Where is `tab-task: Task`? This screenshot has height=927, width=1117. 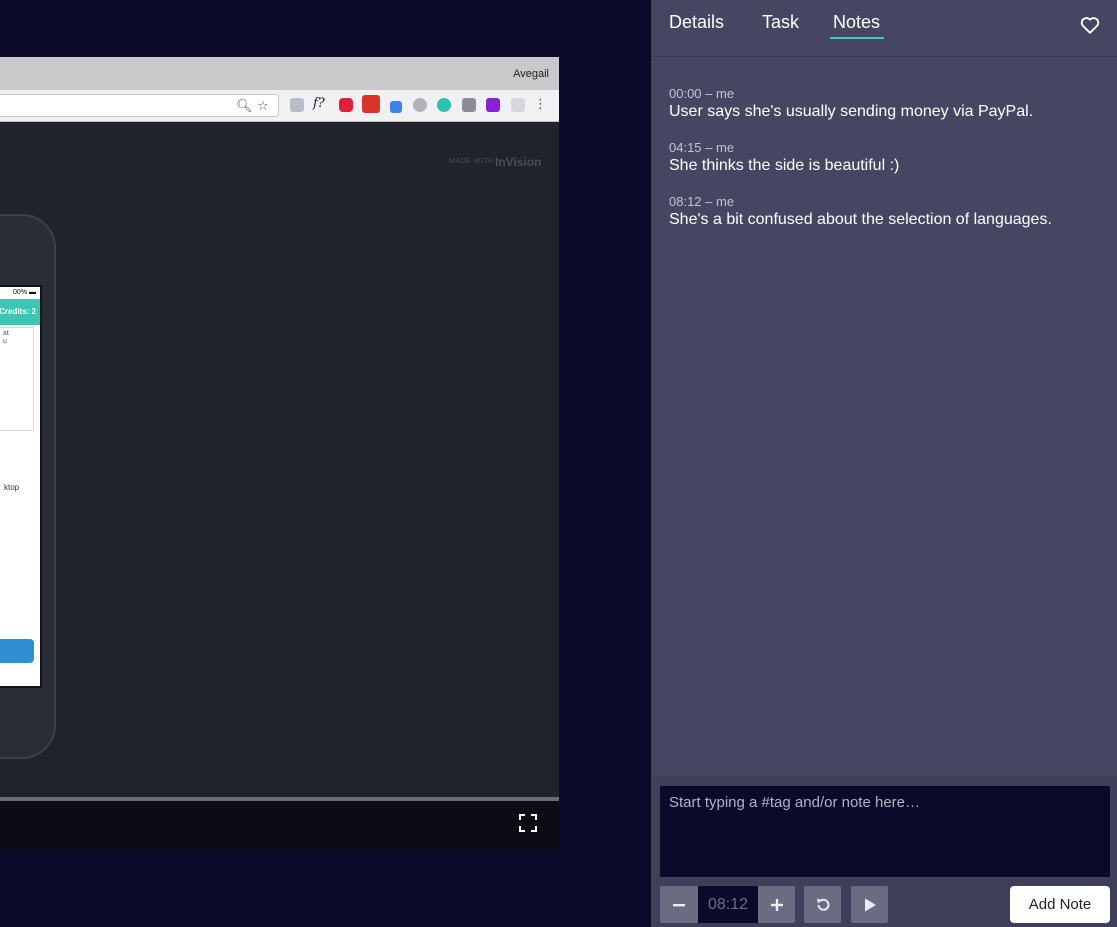 tab-task: Task is located at coordinates (780, 22).